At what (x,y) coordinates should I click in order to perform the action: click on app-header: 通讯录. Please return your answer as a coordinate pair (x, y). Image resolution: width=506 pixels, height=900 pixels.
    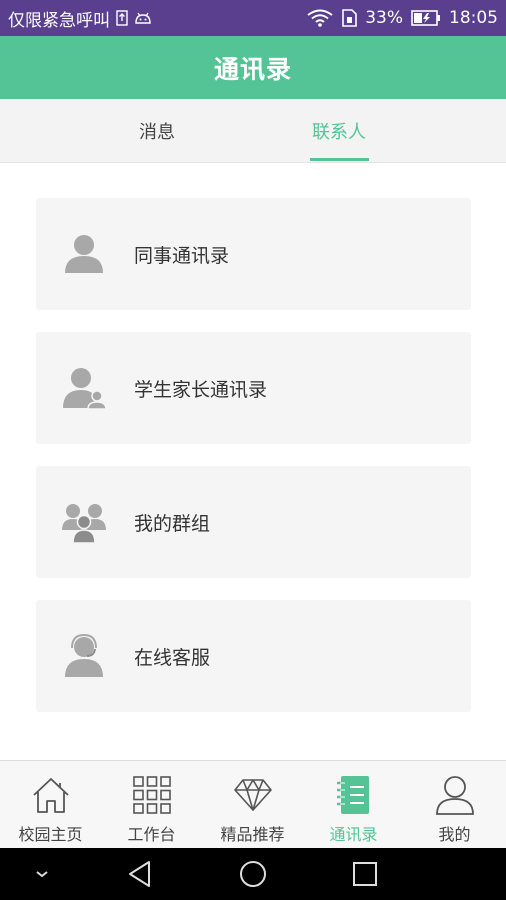
    Looking at the image, I should click on (253, 67).